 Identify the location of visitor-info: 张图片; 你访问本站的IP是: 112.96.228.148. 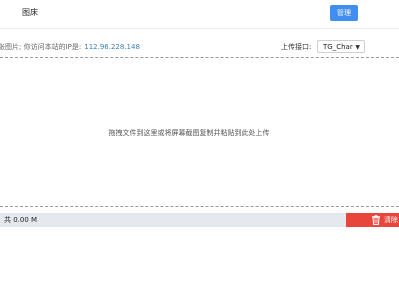
(70, 47).